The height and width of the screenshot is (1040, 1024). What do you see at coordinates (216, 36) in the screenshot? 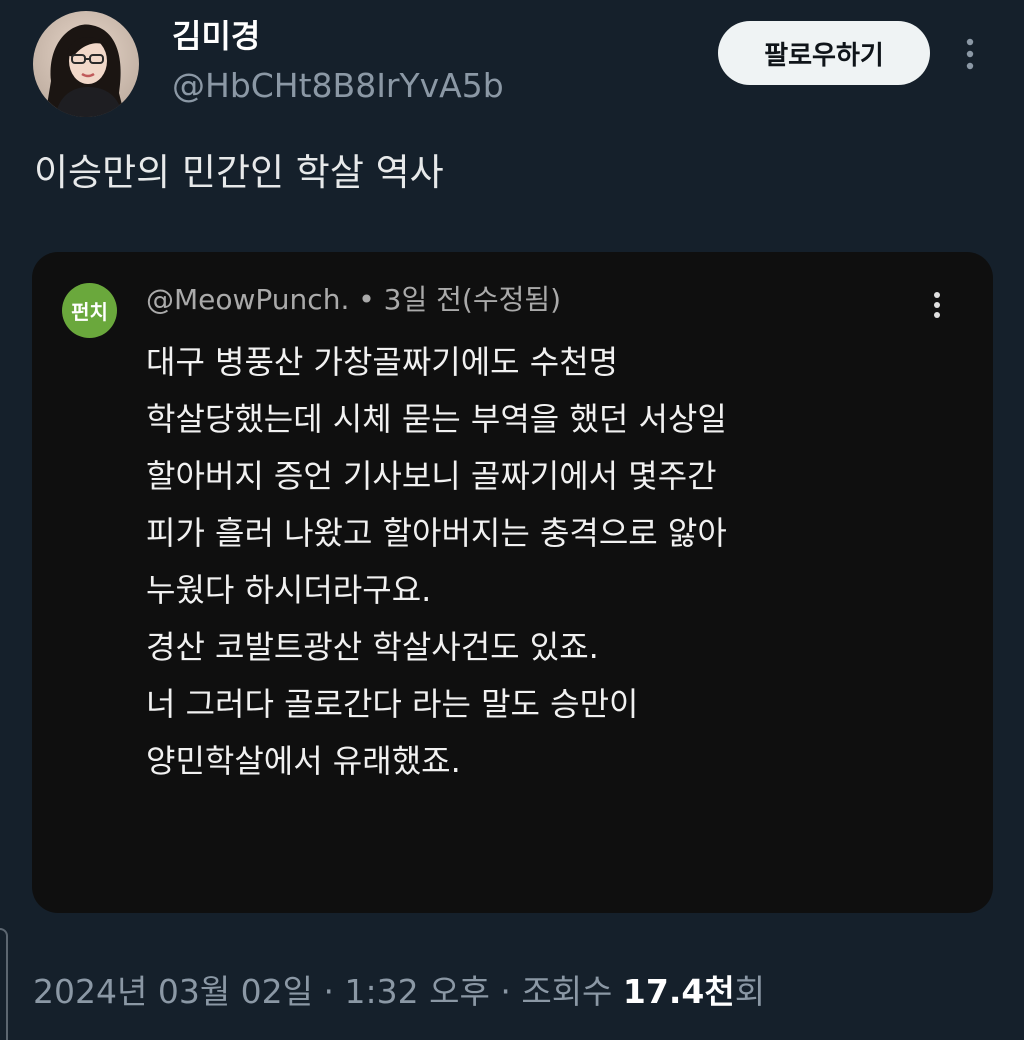
I see `author-display-name: 김미경` at bounding box center [216, 36].